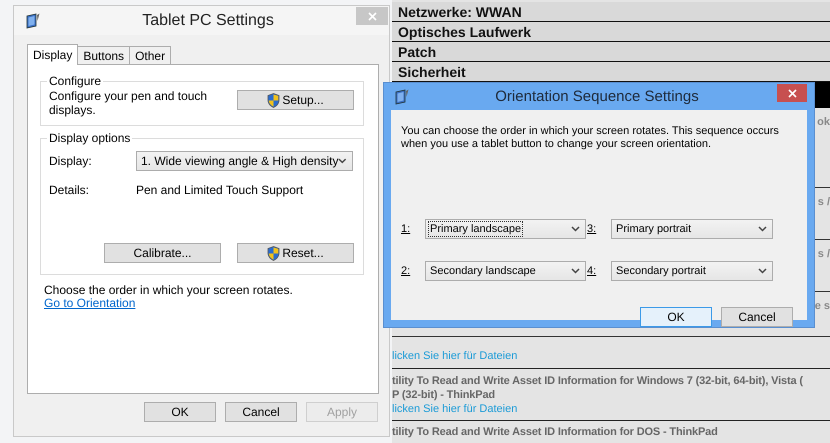  What do you see at coordinates (505, 229) in the screenshot?
I see `orientation-dropdown: Primary landscape` at bounding box center [505, 229].